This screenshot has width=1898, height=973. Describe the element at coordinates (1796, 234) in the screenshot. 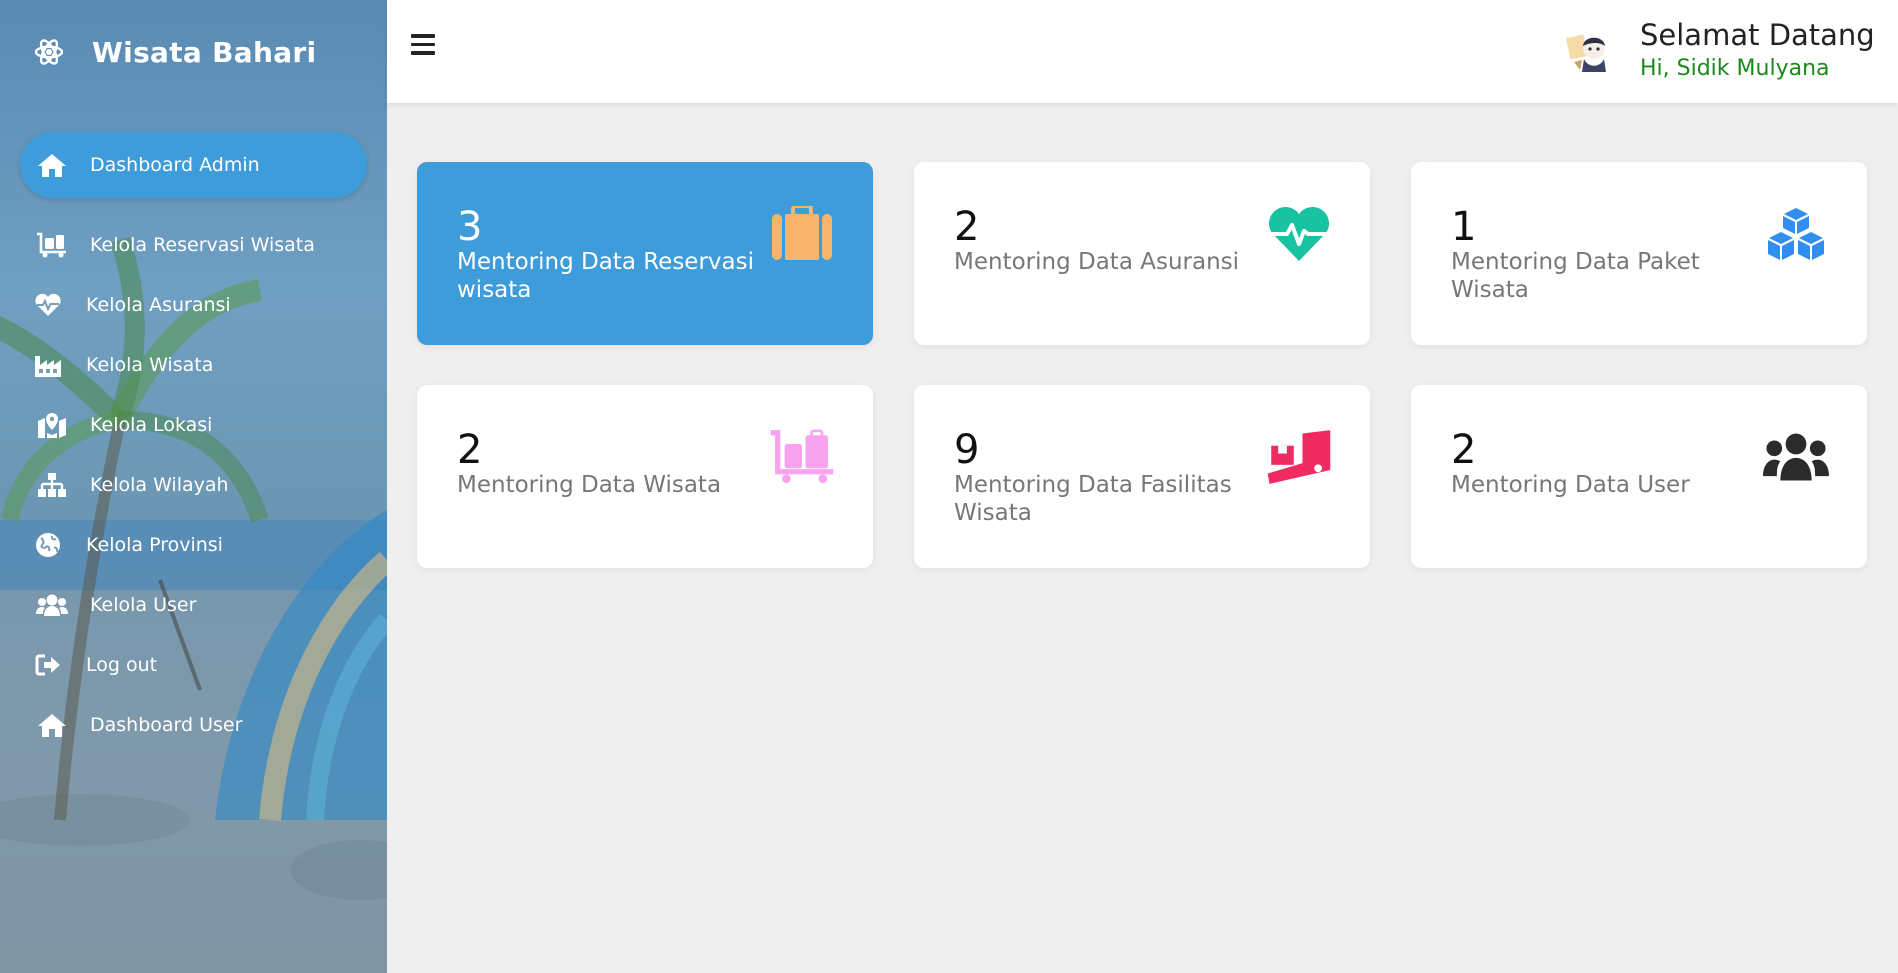

I see `cubes-icon` at that location.